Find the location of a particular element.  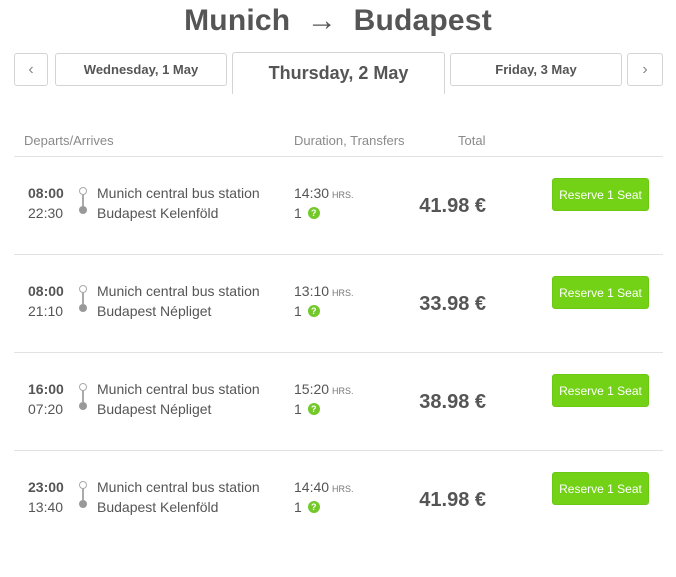

arrival-time: 13:40 is located at coordinates (46, 507).